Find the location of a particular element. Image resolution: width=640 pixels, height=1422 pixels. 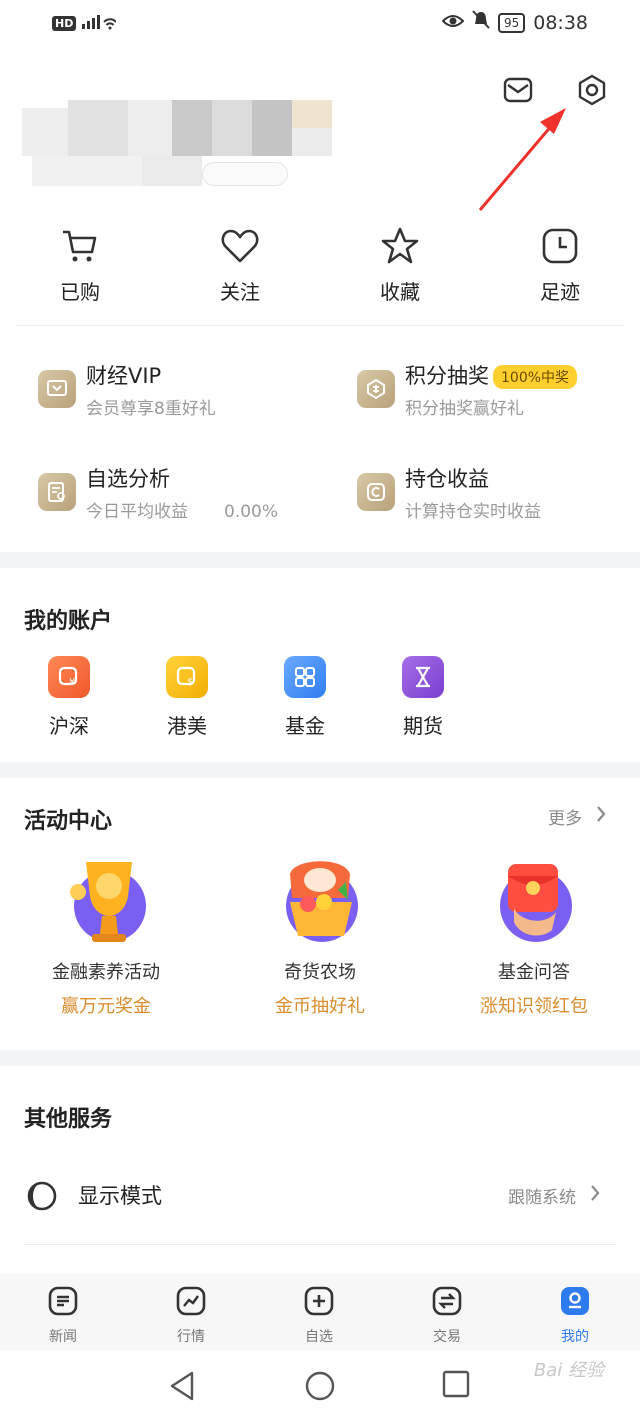

activity-subtitle: 金币抽好礼 is located at coordinates (320, 1006).